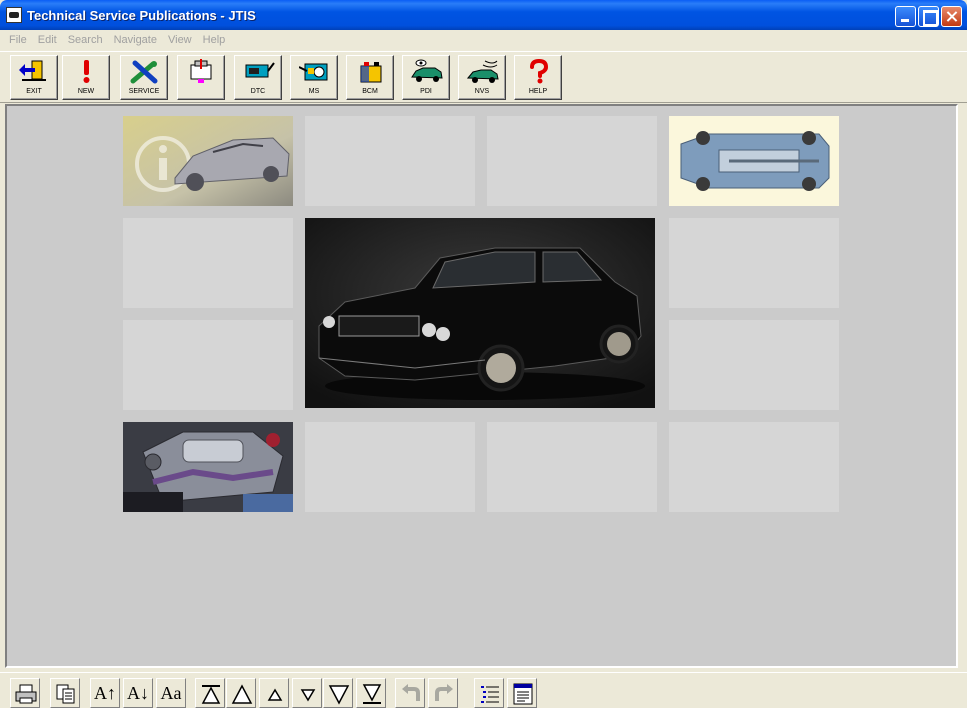  I want to click on new-label: NEW, so click(86, 91).